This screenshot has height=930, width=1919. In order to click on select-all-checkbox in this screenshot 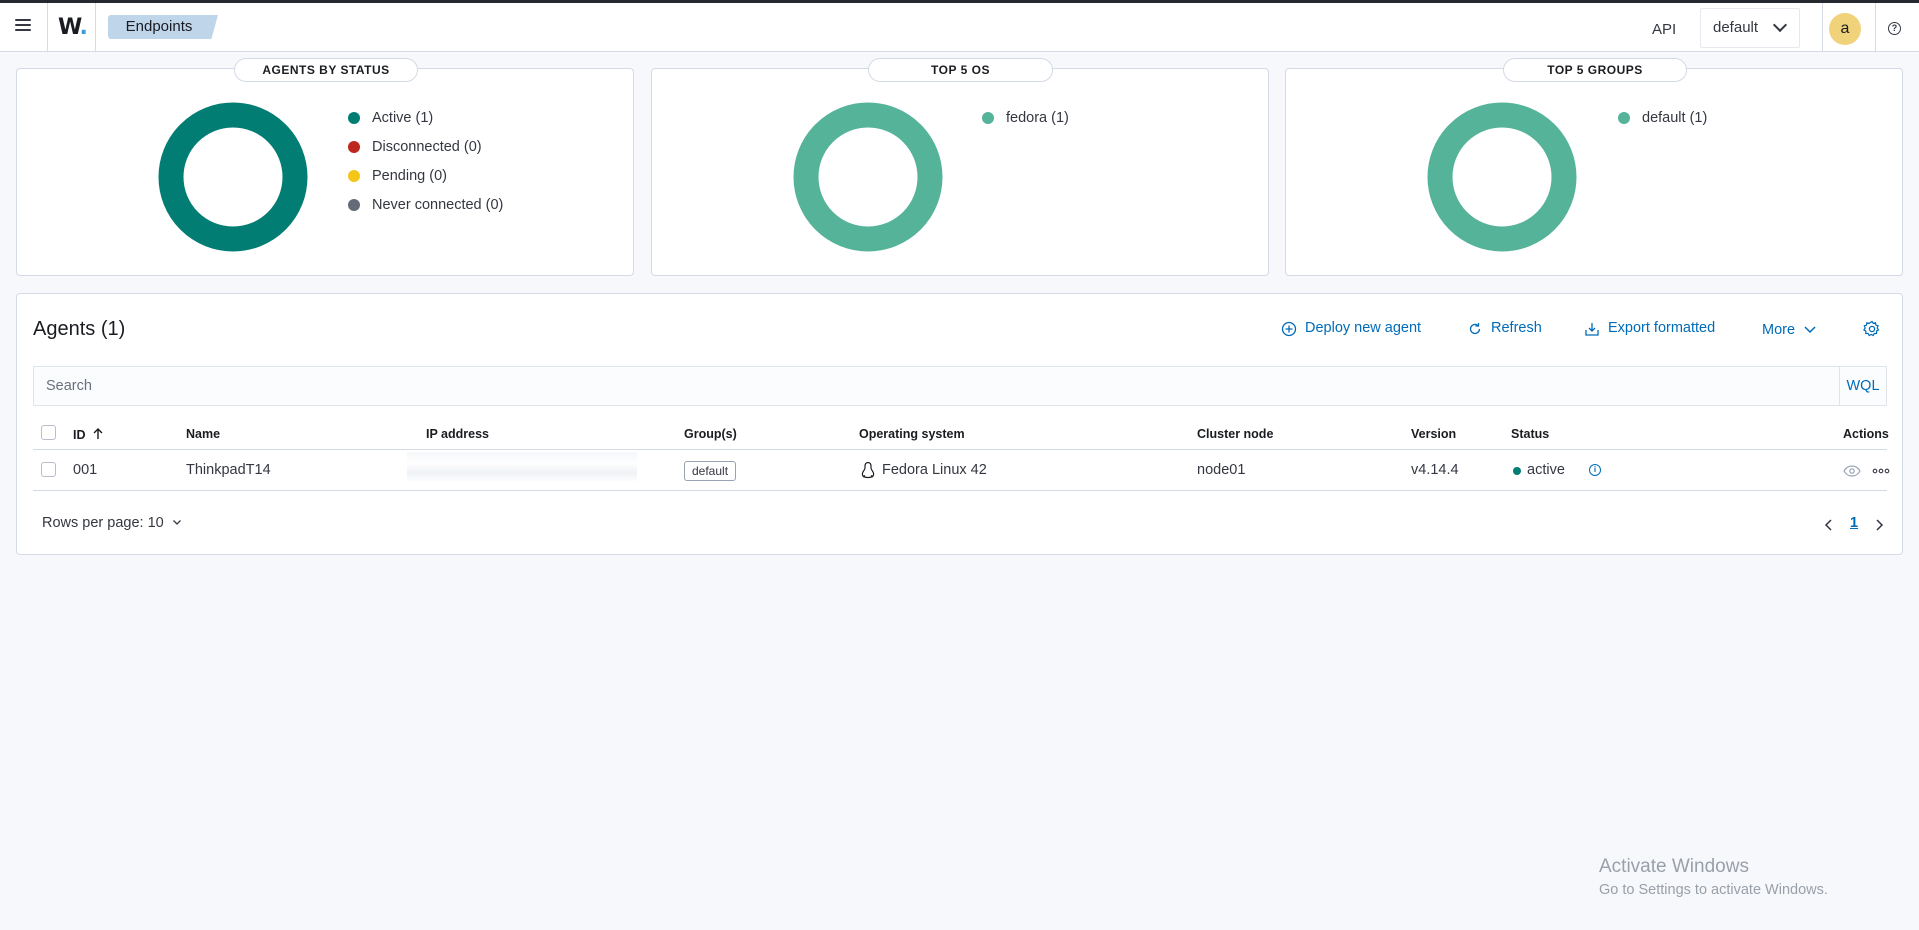, I will do `click(48, 432)`.